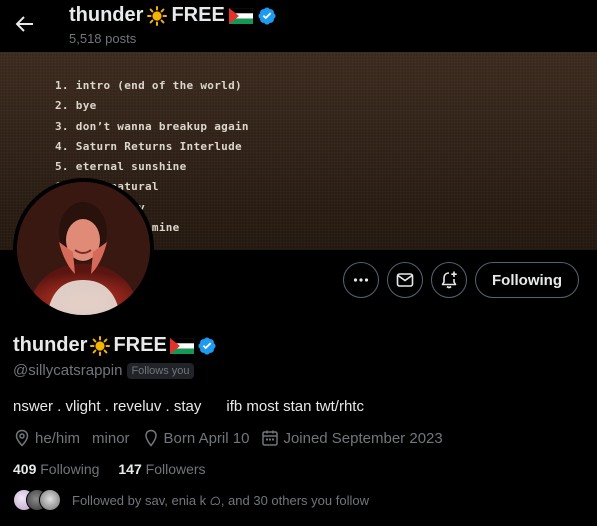 This screenshot has width=597, height=526. I want to click on location-icon, so click(150, 438).